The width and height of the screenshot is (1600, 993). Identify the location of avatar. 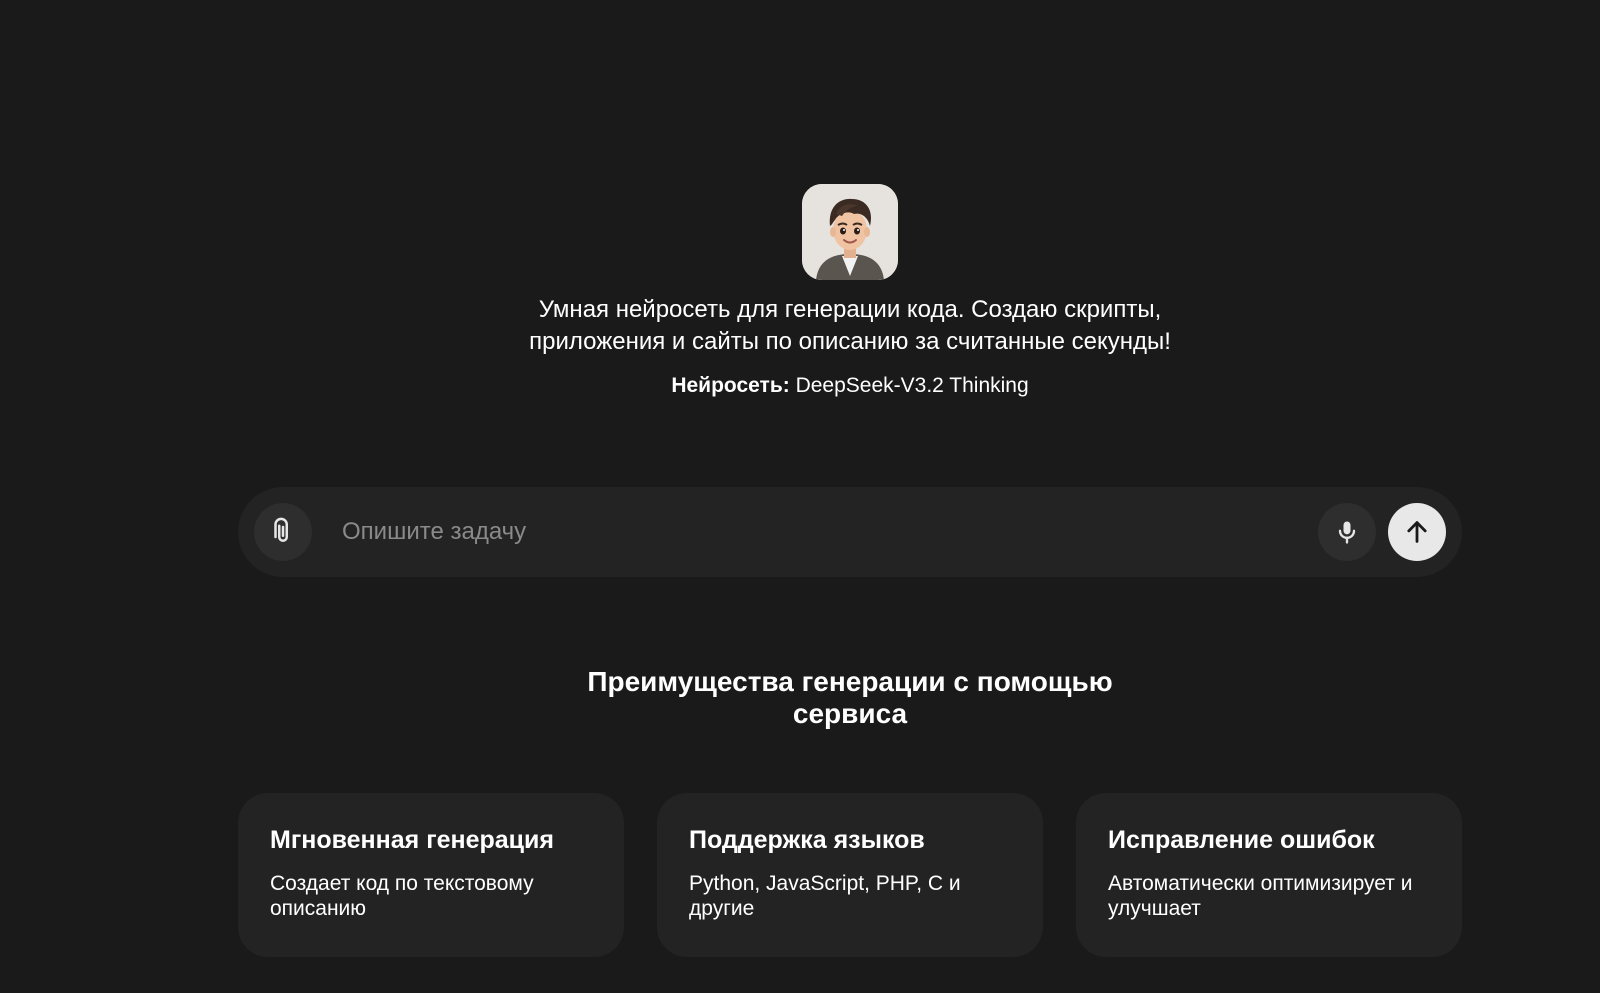
(850, 232).